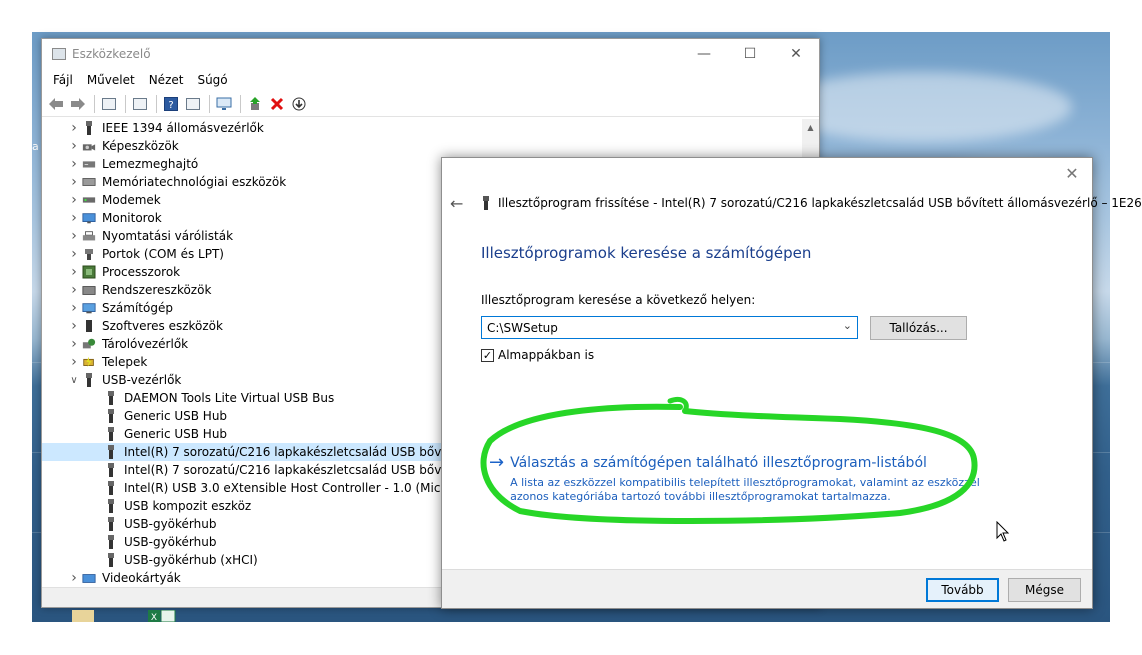  Describe the element at coordinates (142, 380) in the screenshot. I see `tree-item-label: USB-vezérlők` at that location.